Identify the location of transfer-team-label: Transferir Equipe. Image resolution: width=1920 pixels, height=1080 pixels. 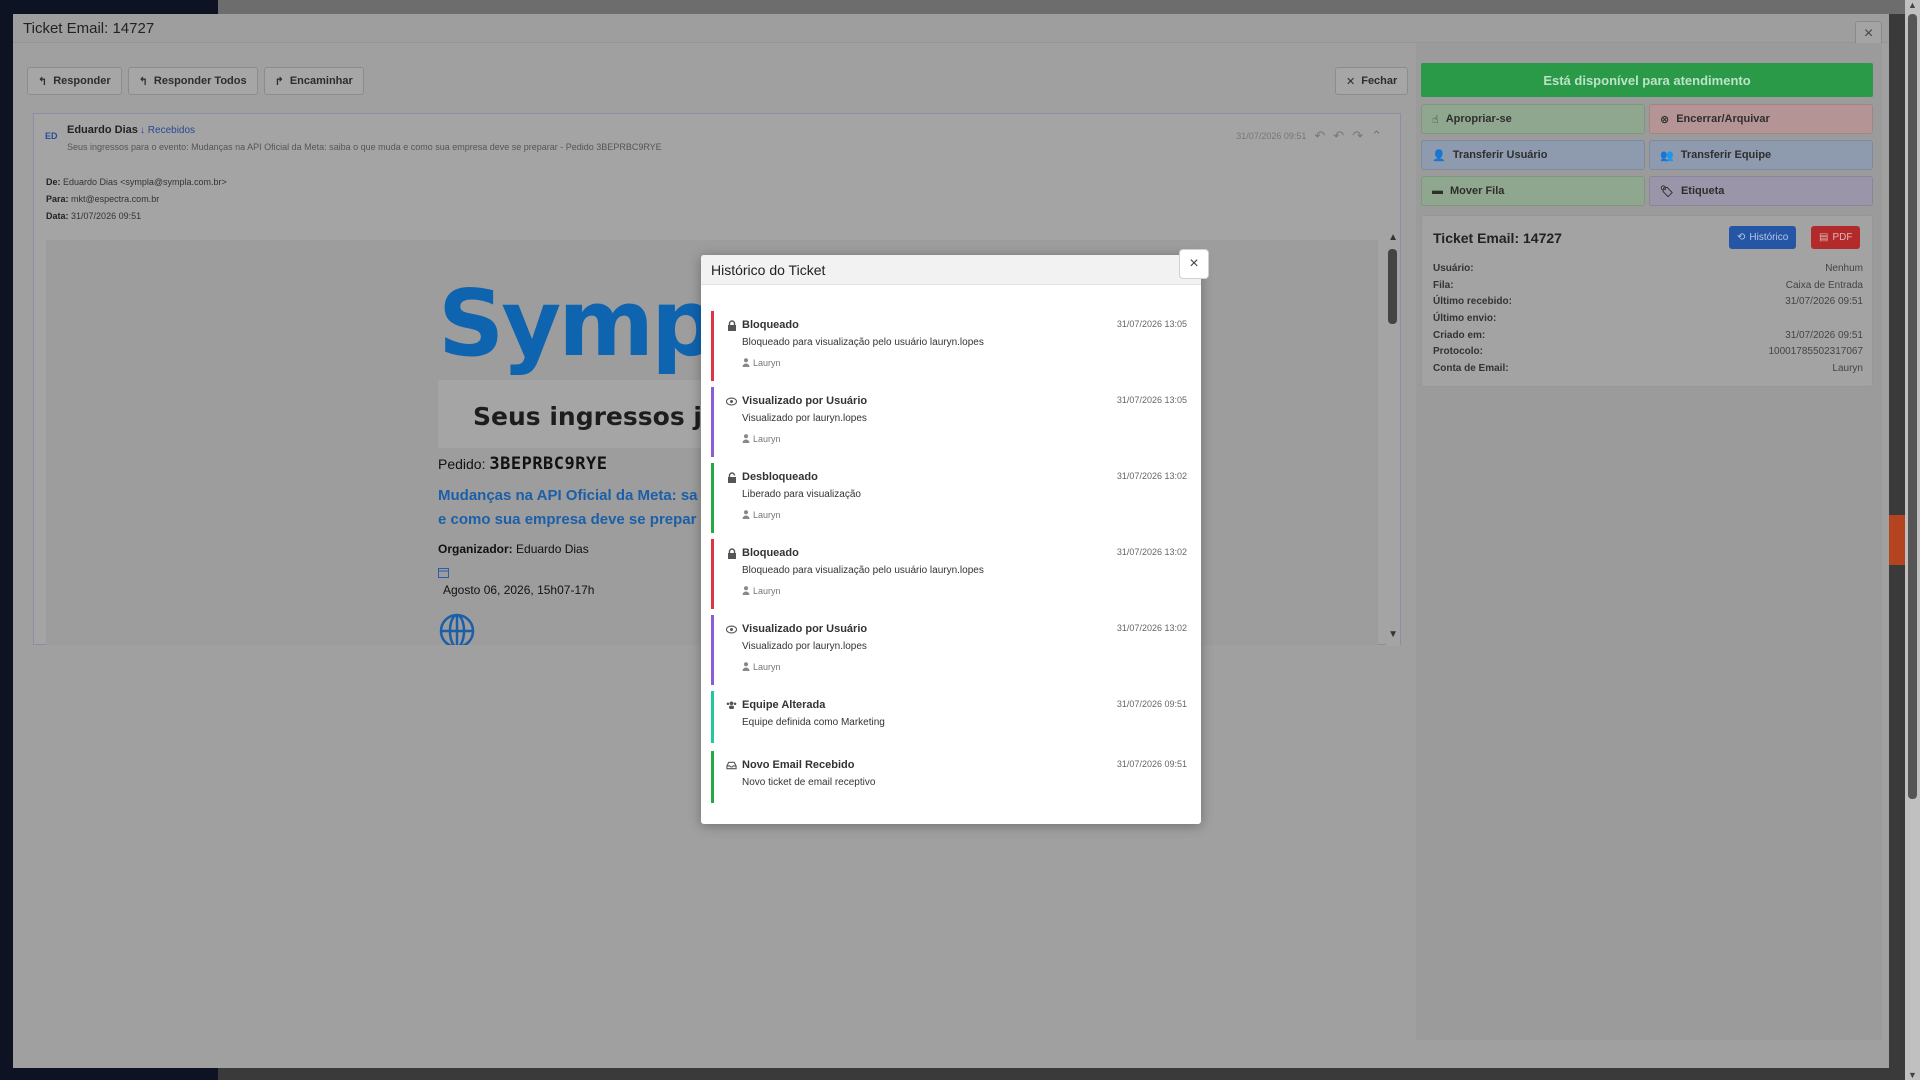
(1726, 155).